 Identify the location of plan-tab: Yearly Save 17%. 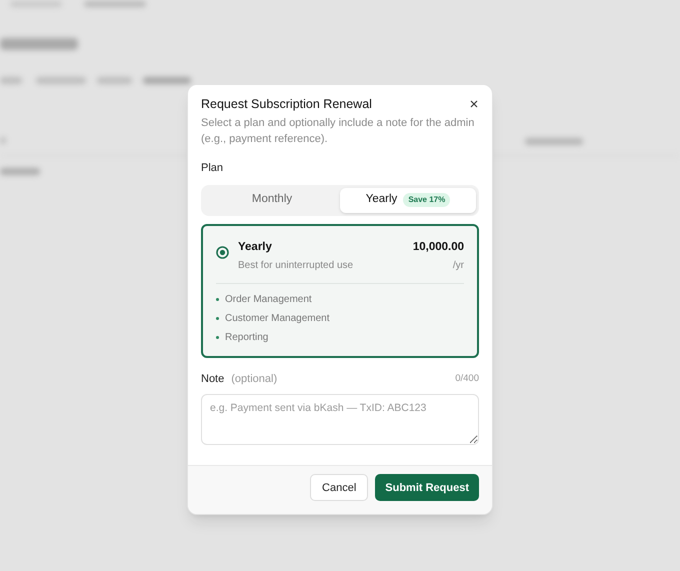
(408, 200).